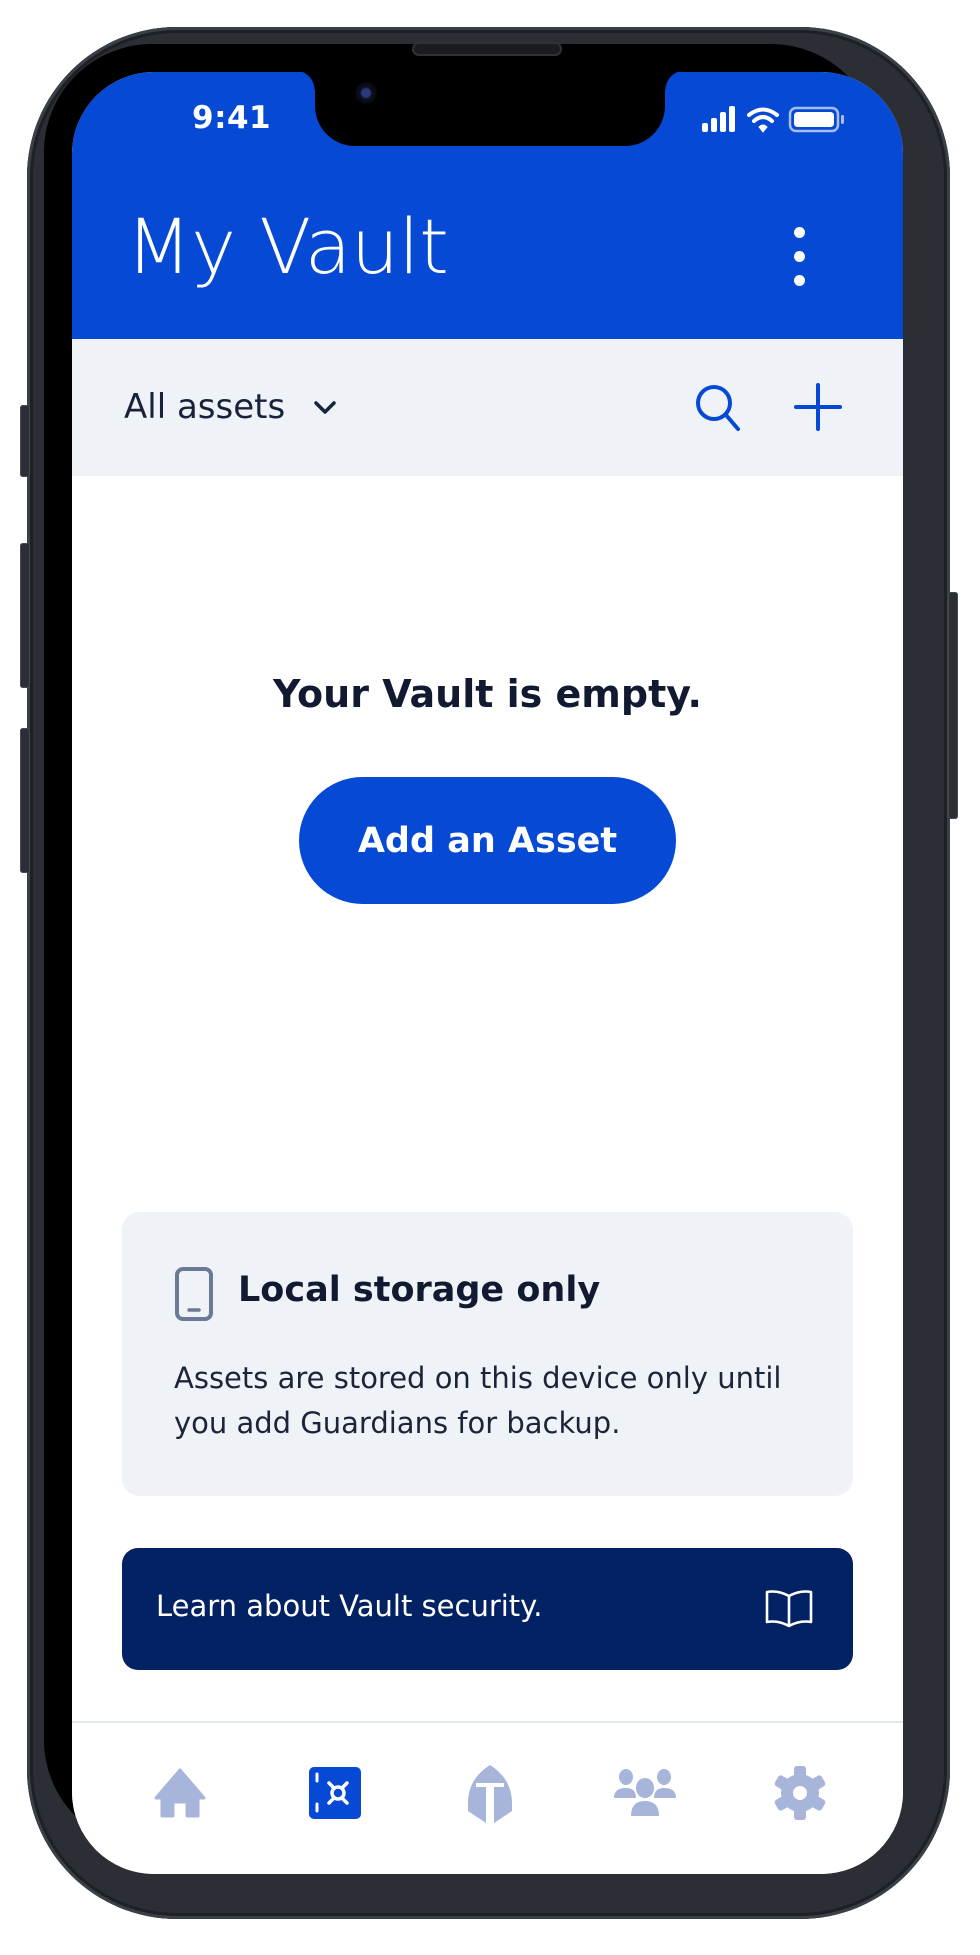  What do you see at coordinates (205, 407) in the screenshot?
I see `asset-filter-label: All assets` at bounding box center [205, 407].